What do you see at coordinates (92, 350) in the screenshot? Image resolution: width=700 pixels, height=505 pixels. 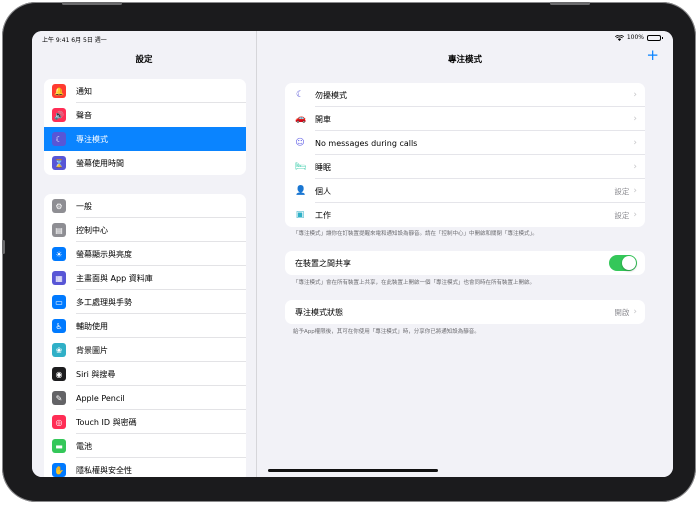 I see `sidebar-item-label: 背景圖片` at bounding box center [92, 350].